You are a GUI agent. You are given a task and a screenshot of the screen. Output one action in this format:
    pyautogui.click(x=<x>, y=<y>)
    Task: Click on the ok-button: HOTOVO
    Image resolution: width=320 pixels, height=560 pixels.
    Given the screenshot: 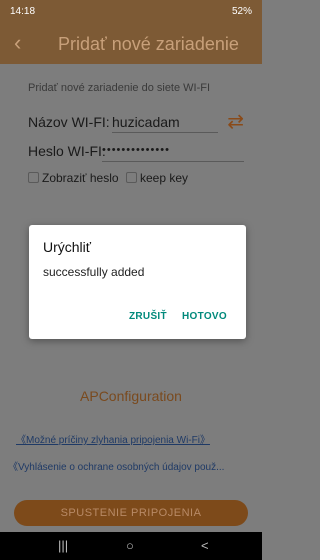 What is the action you would take?
    pyautogui.click(x=204, y=316)
    